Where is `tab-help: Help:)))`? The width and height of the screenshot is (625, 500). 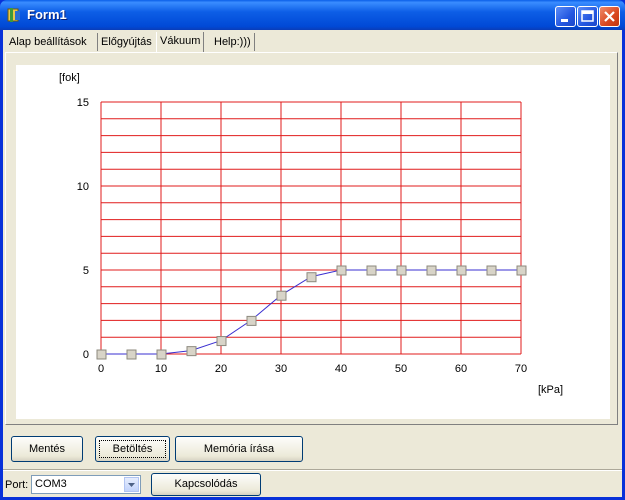
tab-help: Help:))) is located at coordinates (233, 42).